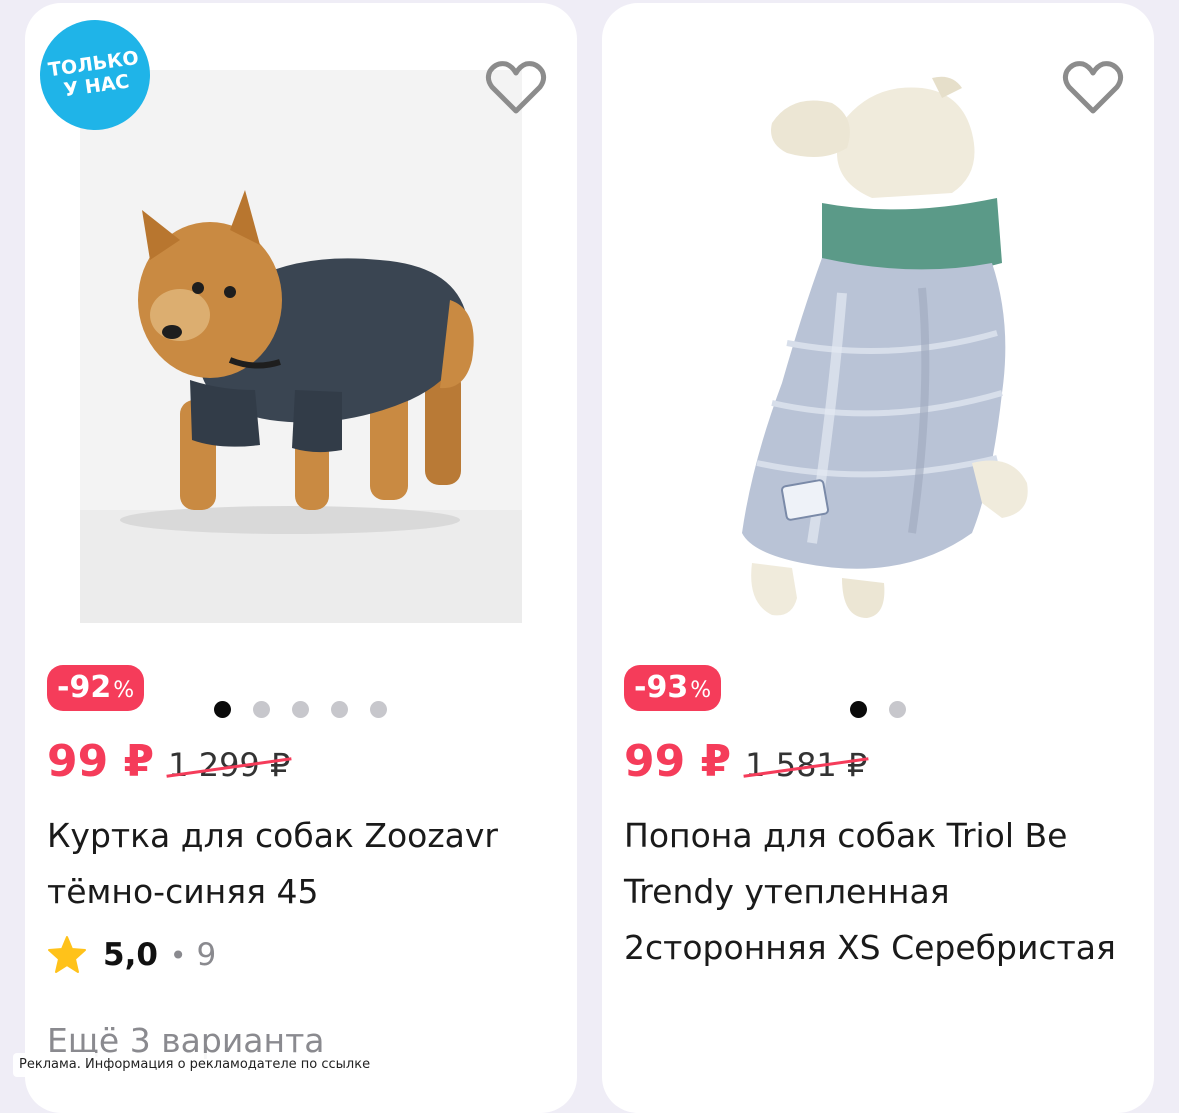  I want to click on star-icon, so click(67, 954).